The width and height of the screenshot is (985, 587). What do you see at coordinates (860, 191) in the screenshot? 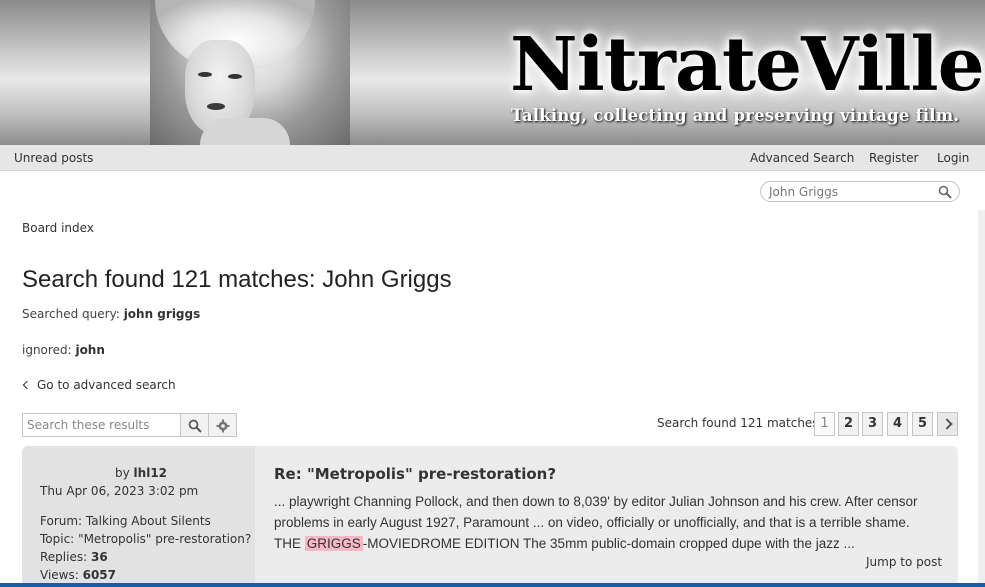
I see `header-search-input: John Griggs` at bounding box center [860, 191].